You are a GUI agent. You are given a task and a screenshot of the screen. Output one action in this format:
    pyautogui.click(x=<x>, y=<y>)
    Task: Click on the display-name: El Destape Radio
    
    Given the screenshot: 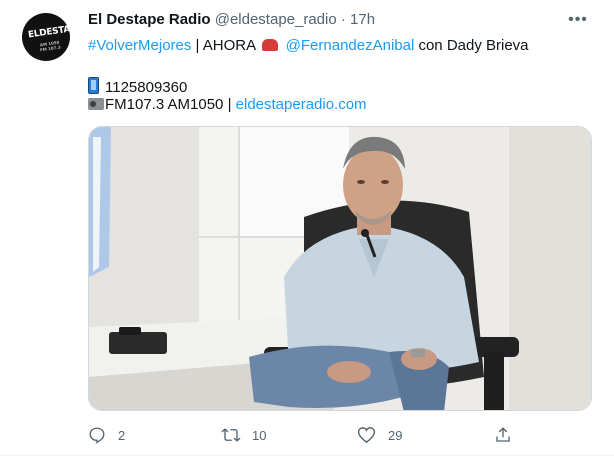 What is the action you would take?
    pyautogui.click(x=149, y=19)
    